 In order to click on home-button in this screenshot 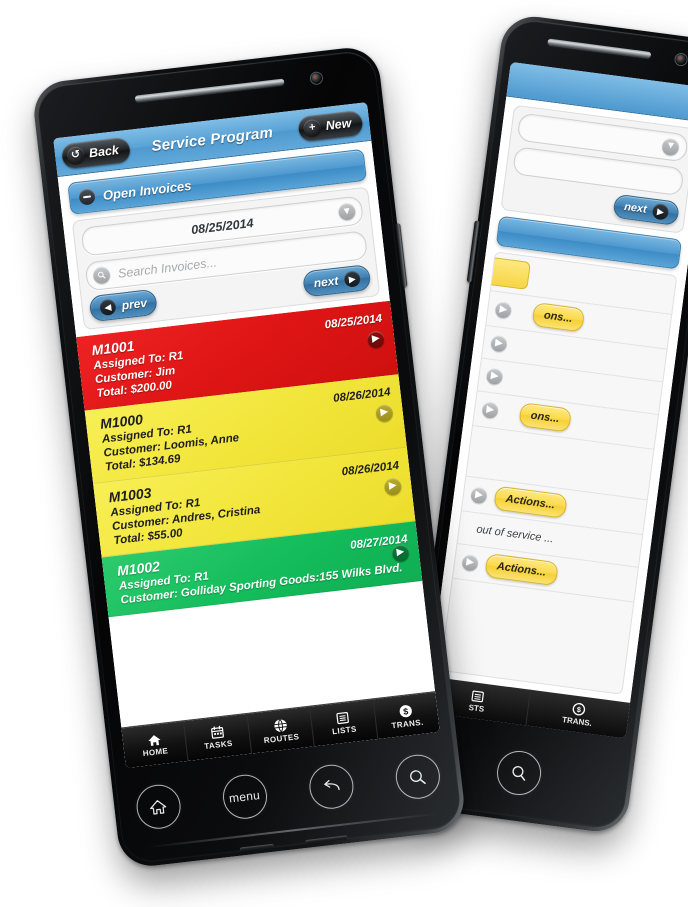, I will do `click(158, 807)`.